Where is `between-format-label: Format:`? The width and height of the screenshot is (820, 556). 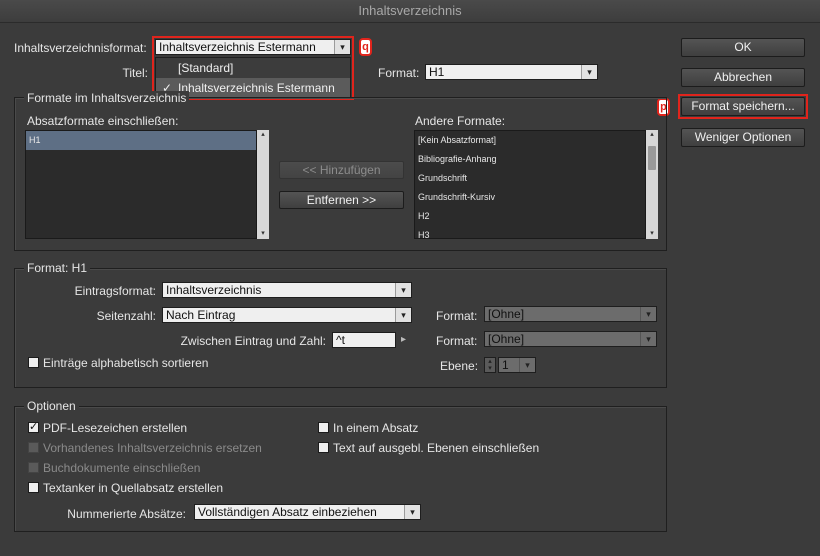
between-format-label: Format: is located at coordinates (457, 341).